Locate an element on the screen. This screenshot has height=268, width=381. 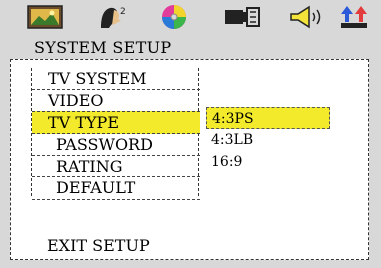
audio-speaker-icon is located at coordinates (306, 17).